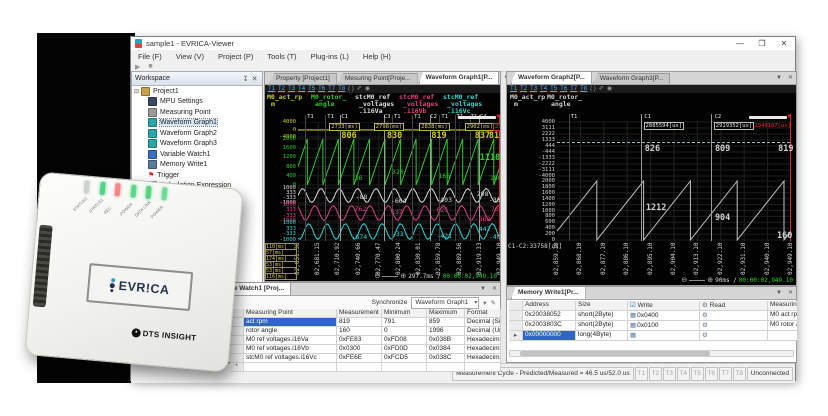 The width and height of the screenshot is (828, 416). Describe the element at coordinates (483, 331) in the screenshot. I see `table-cell: Decimal (Unsigned)` at that location.